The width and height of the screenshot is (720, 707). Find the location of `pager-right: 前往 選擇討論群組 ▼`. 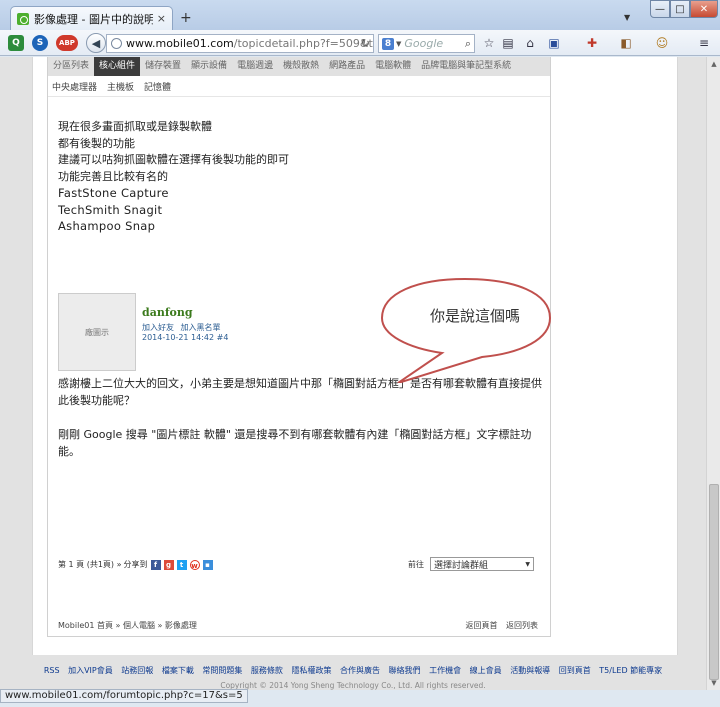

pager-right: 前往 選擇討論群組 ▼ is located at coordinates (471, 564).